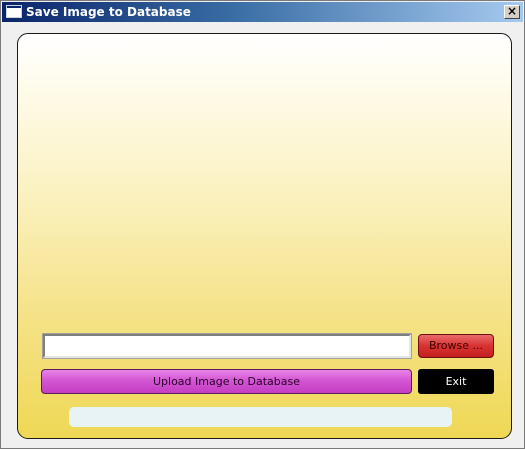  I want to click on window-title: Save Image to Database, so click(108, 12).